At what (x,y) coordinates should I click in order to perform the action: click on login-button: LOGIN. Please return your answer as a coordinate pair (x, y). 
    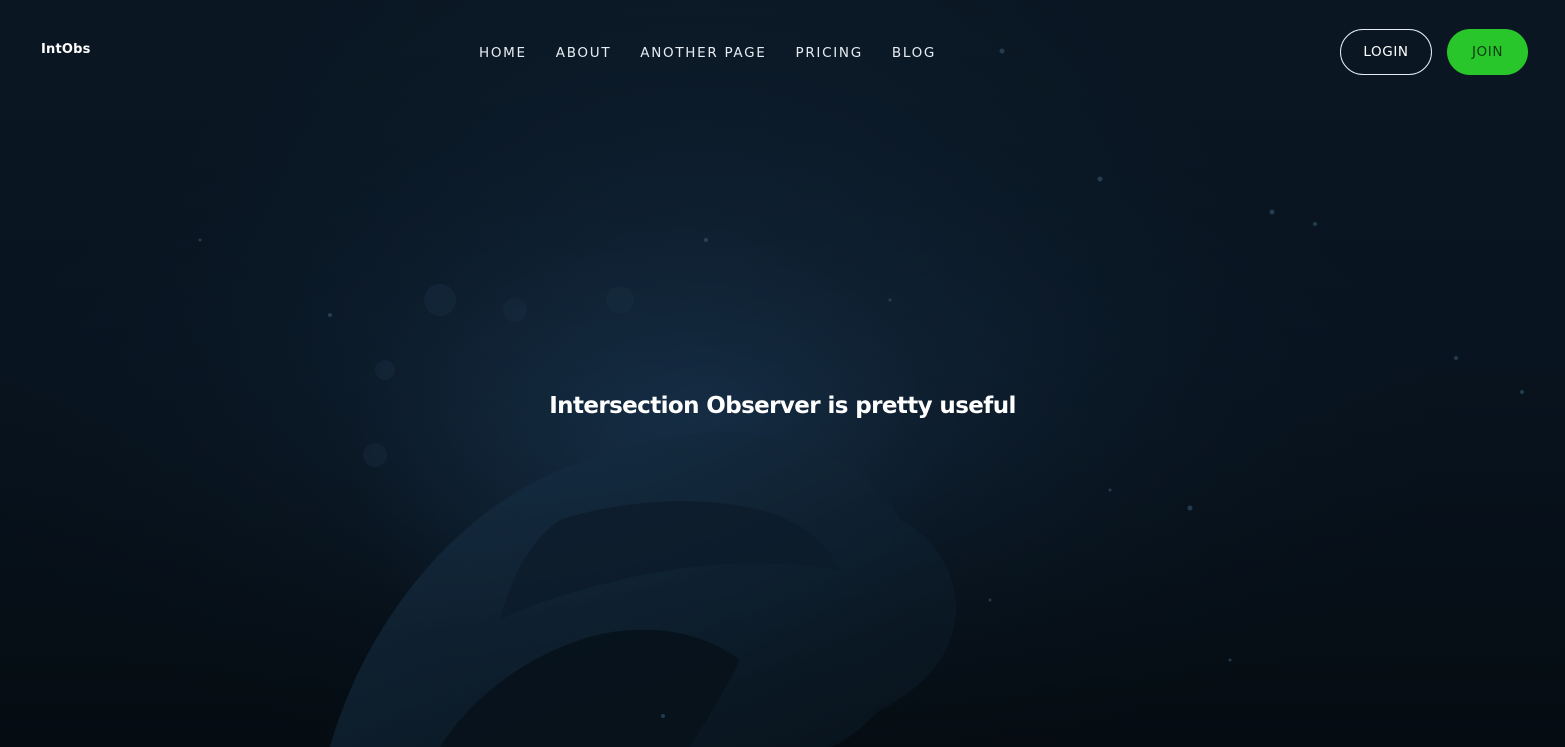
    Looking at the image, I should click on (1386, 52).